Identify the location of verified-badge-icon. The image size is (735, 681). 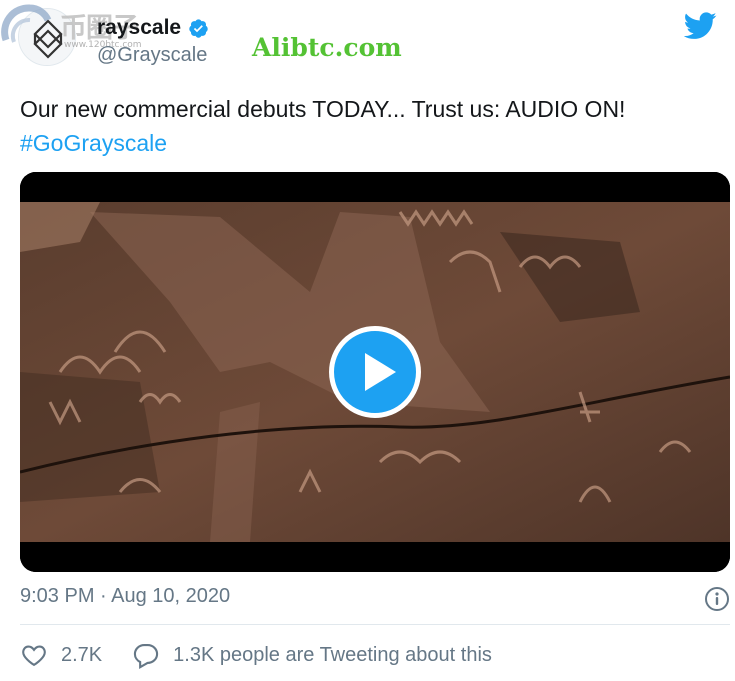
(198, 28).